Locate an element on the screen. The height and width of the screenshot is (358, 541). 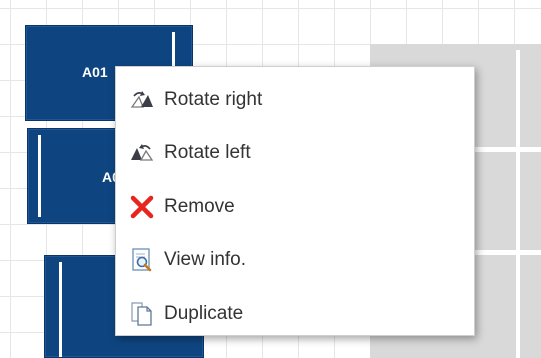
menu-item-rotate-left: Rotate left is located at coordinates (295, 154).